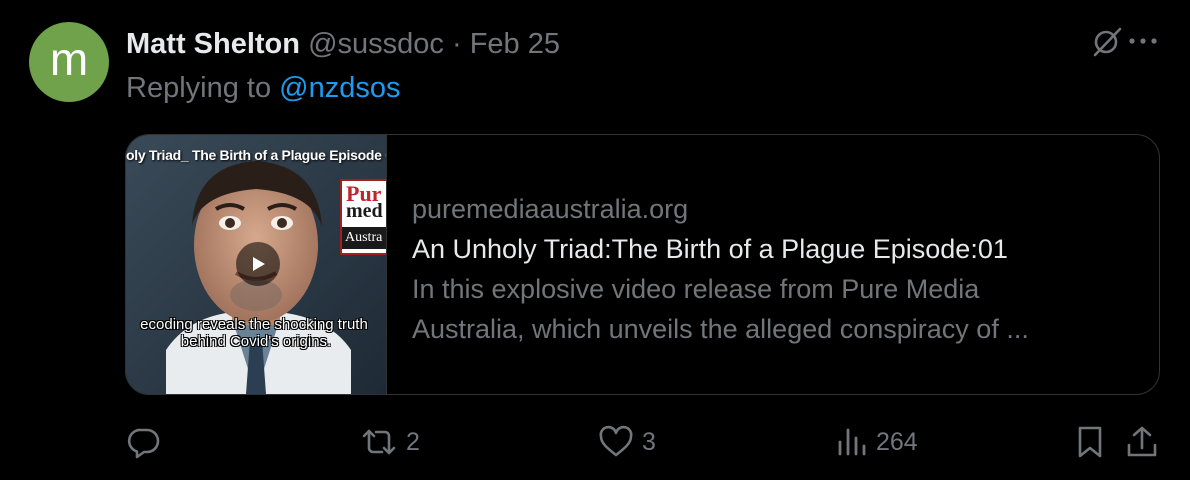 The height and width of the screenshot is (480, 1190). What do you see at coordinates (363, 217) in the screenshot?
I see `thumbnail-logo: Pur med Austra` at bounding box center [363, 217].